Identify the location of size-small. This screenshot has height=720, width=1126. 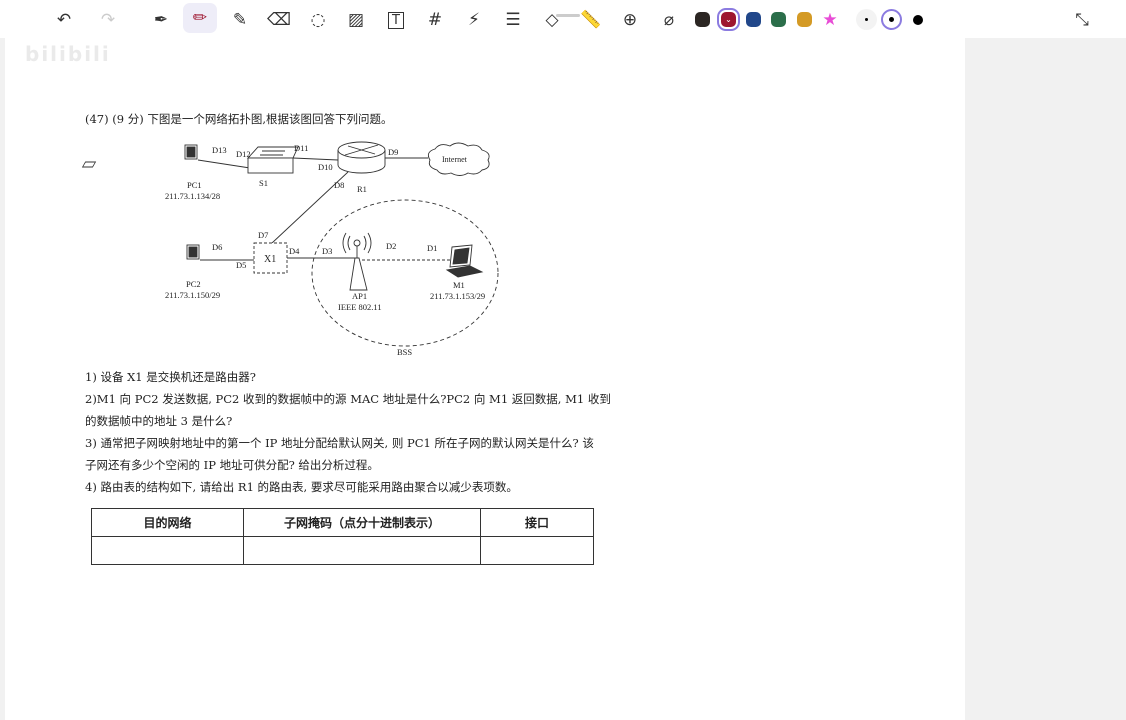
(866, 19).